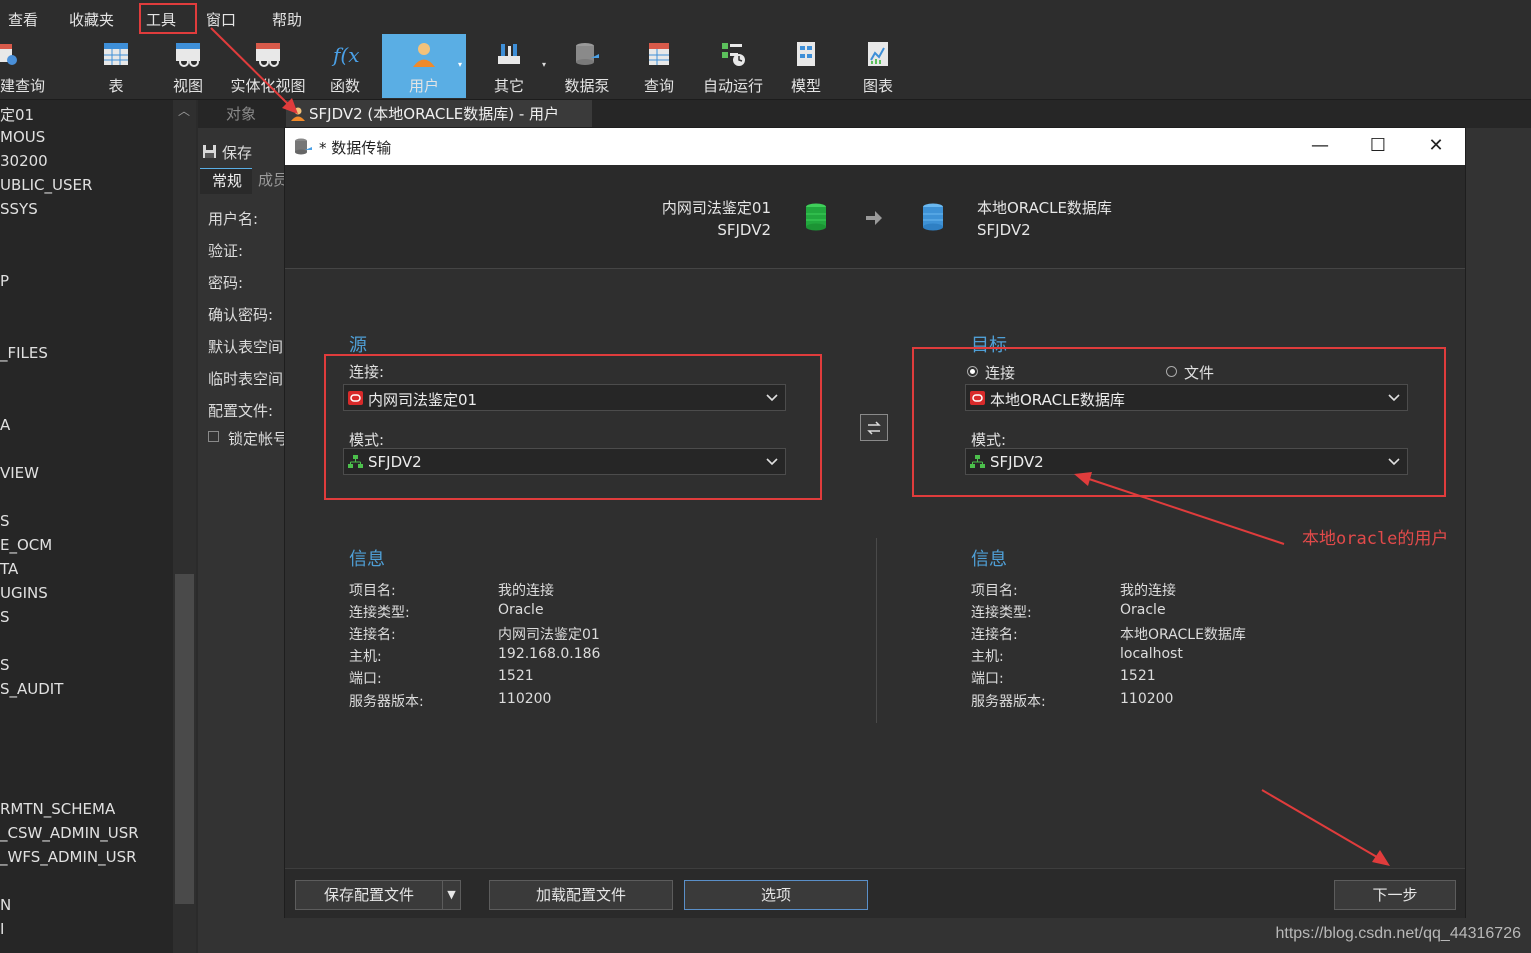  Describe the element at coordinates (24, 593) in the screenshot. I see `tree-item: UGINS` at that location.